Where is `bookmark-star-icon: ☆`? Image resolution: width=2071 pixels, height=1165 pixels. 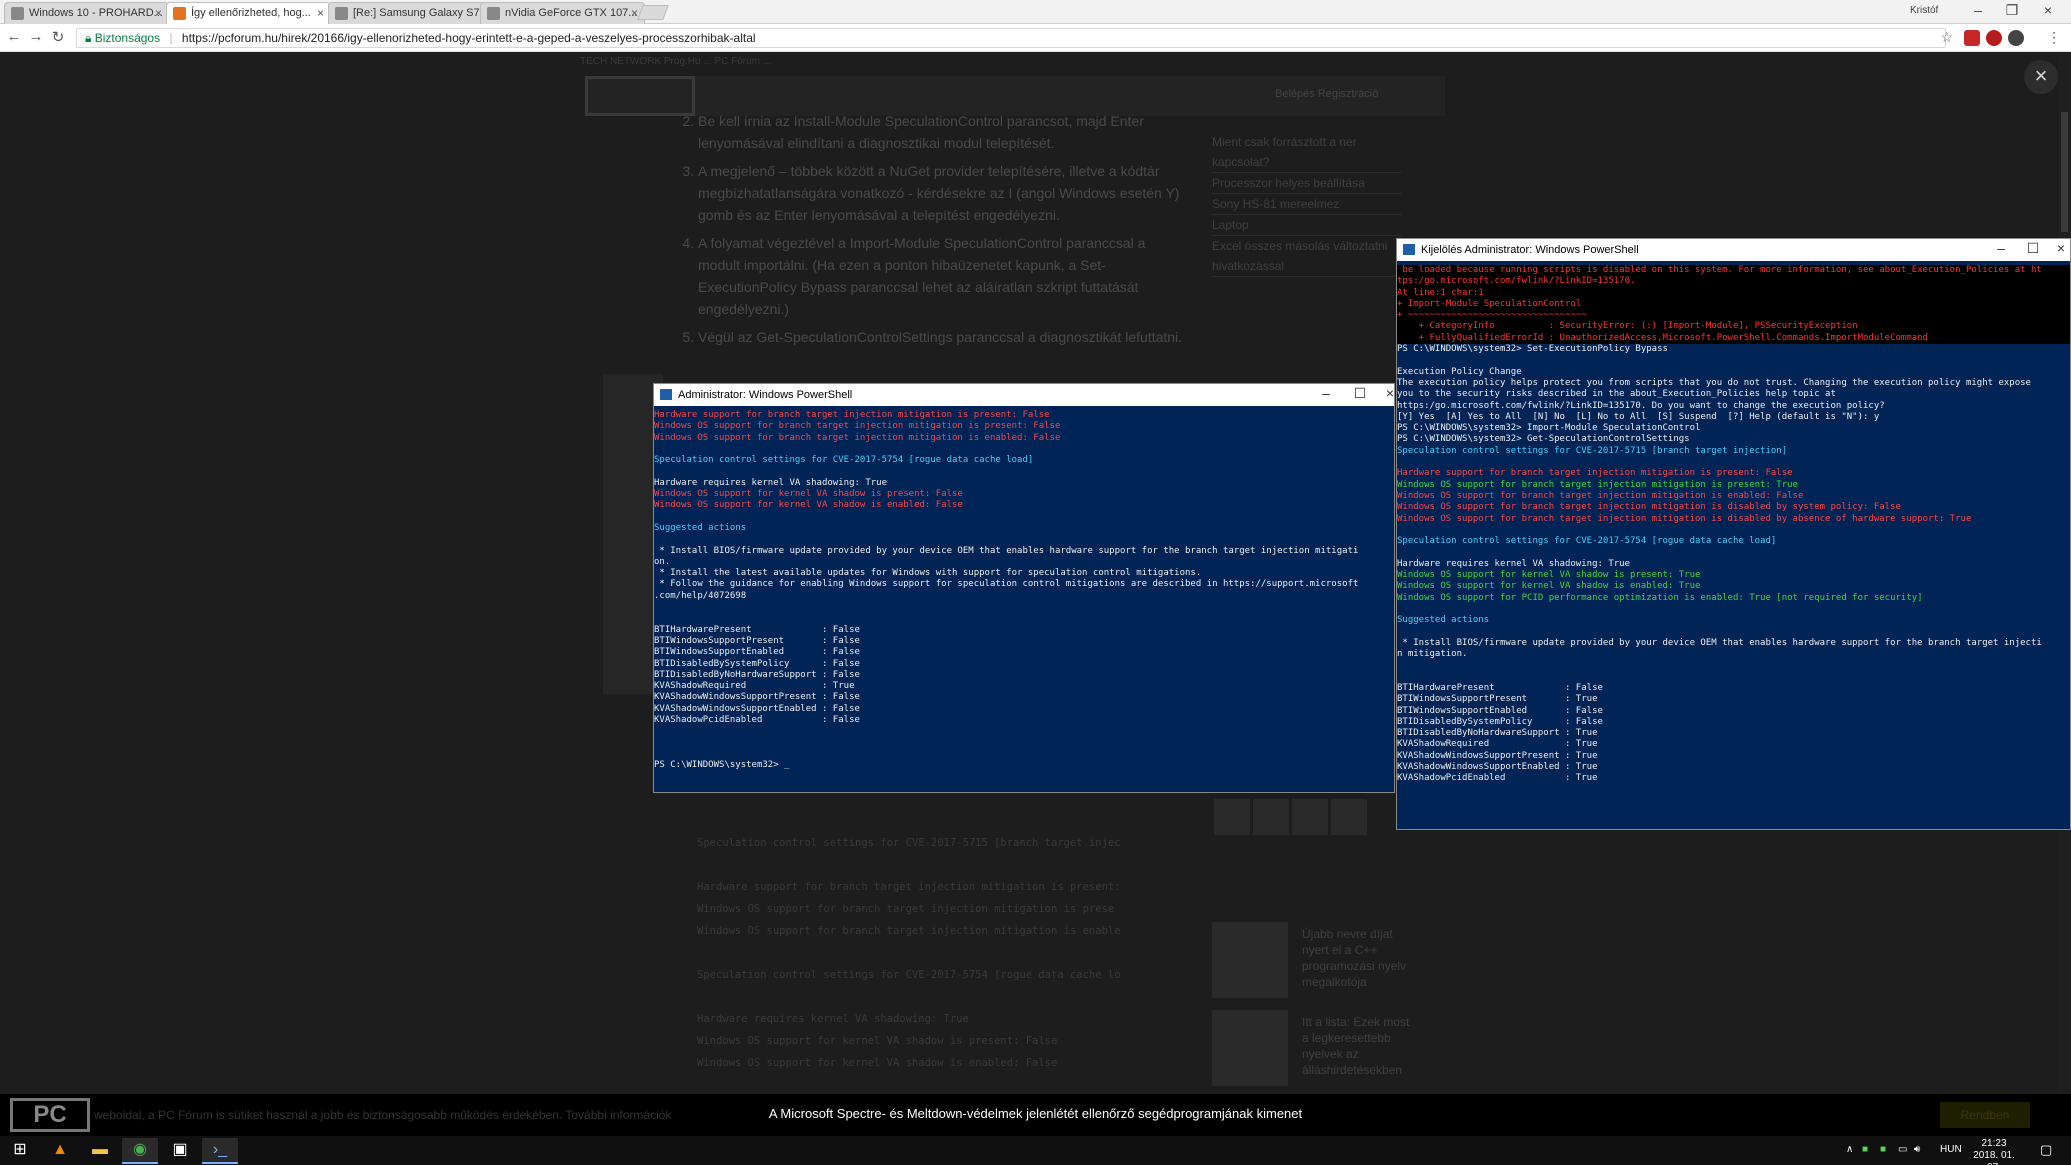
bookmark-star-icon: ☆ is located at coordinates (1946, 37).